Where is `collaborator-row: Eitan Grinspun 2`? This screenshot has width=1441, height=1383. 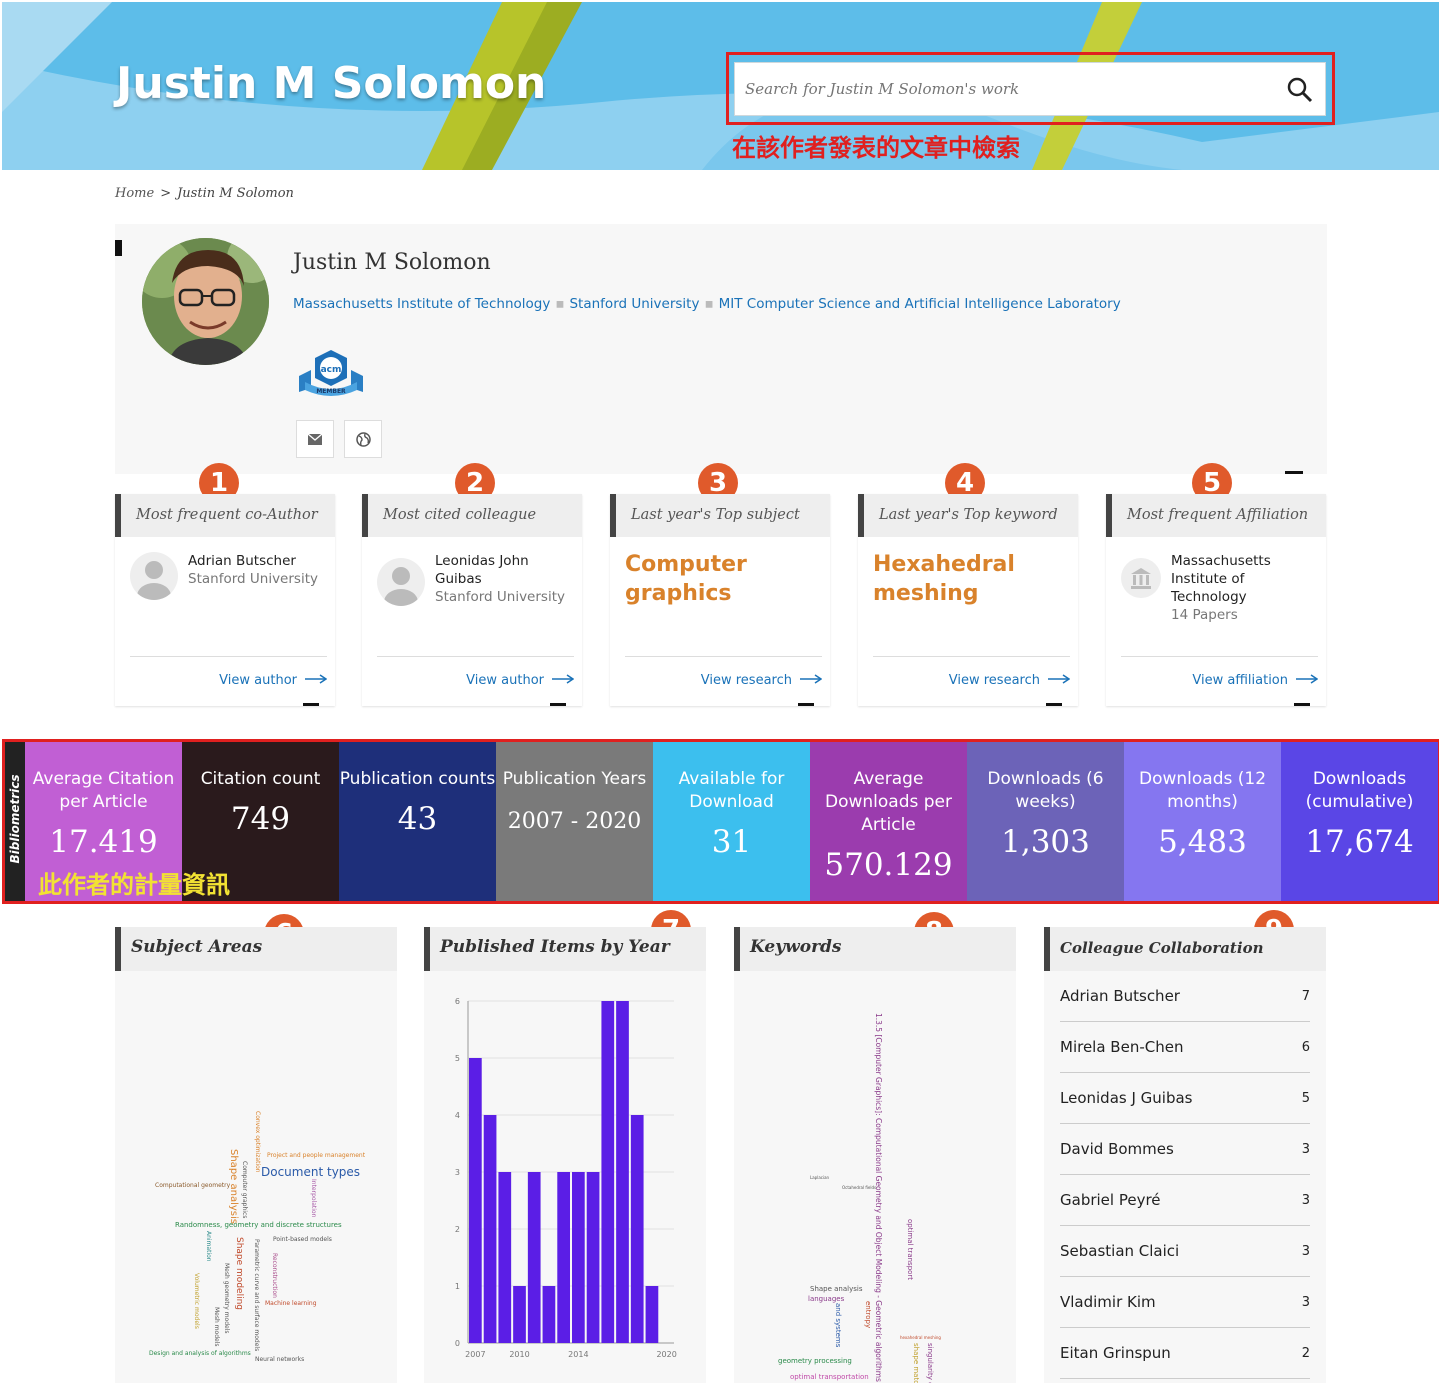 collaborator-row: Eitan Grinspun 2 is located at coordinates (1185, 1353).